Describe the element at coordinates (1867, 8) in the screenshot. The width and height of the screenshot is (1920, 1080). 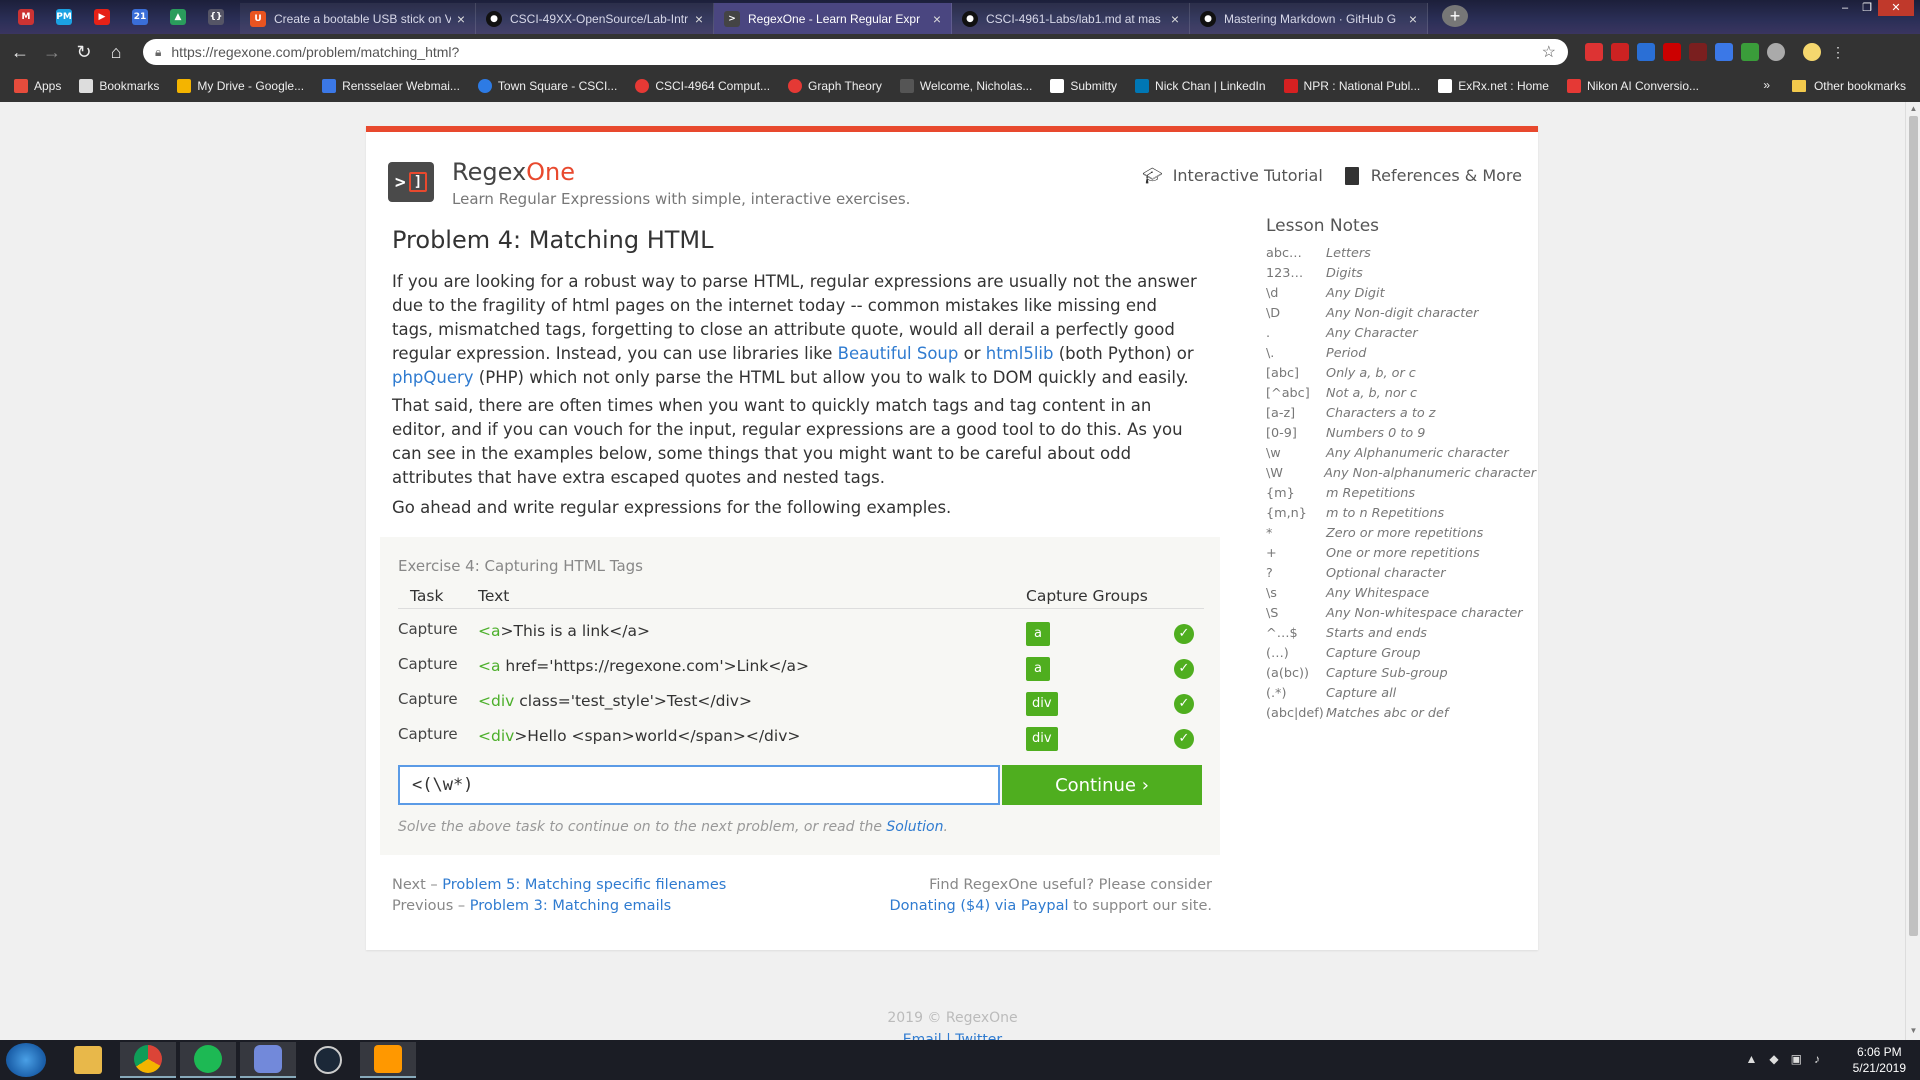
I see `restore-icon: ❐` at that location.